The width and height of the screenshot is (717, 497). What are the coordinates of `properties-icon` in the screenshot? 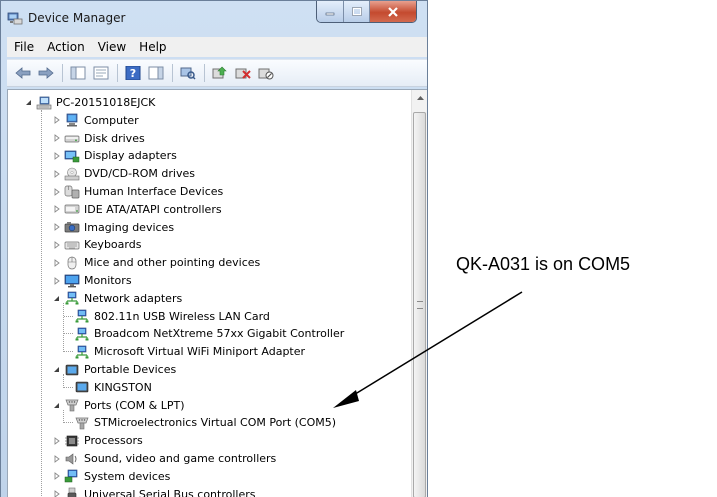 It's located at (101, 73).